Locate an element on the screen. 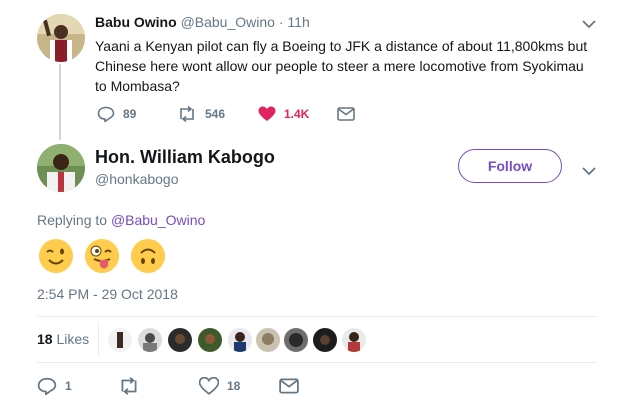 This screenshot has height=405, width=640. like-action: 18 is located at coordinates (219, 386).